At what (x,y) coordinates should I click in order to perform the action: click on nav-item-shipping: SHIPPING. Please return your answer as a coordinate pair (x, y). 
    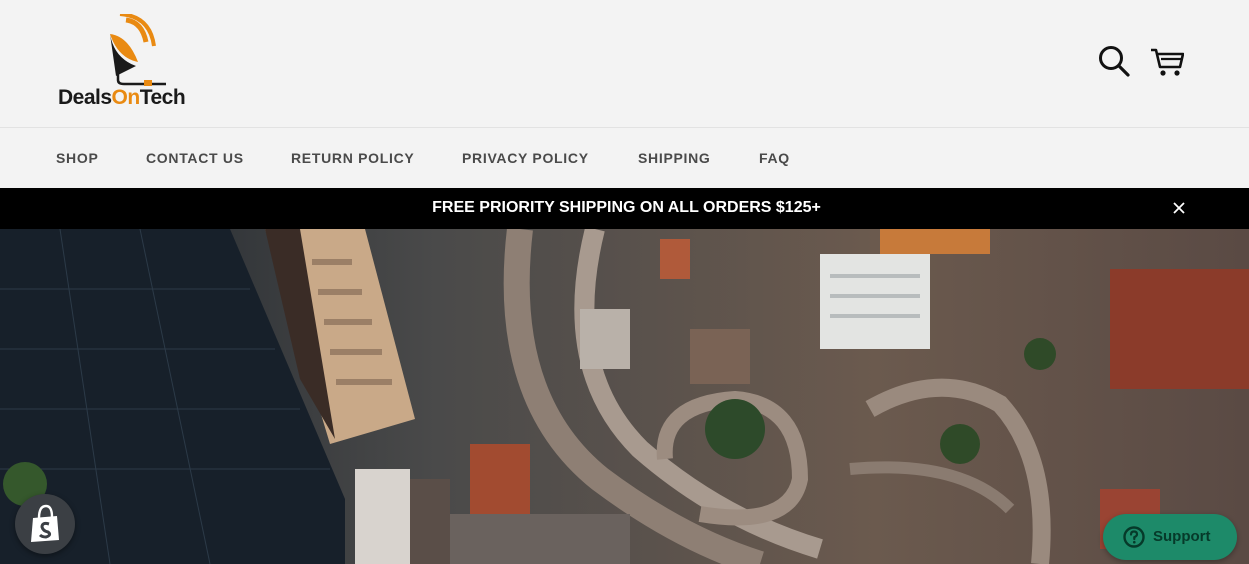
    Looking at the image, I should click on (674, 158).